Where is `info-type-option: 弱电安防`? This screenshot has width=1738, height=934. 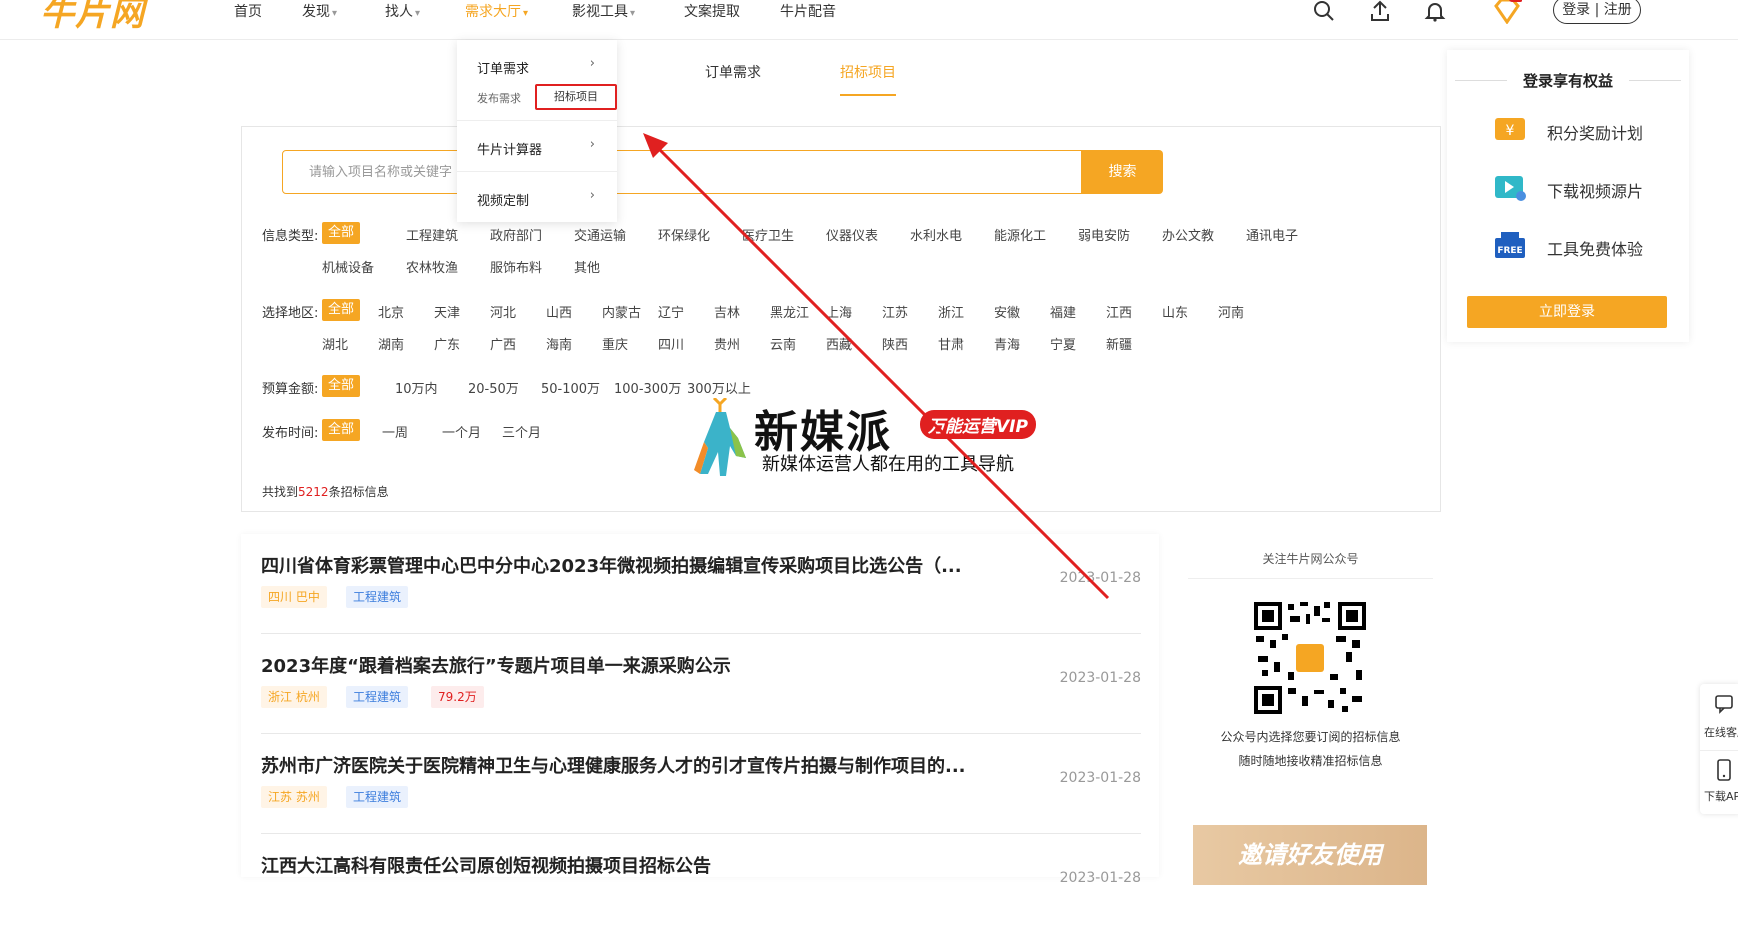
info-type-option: 弱电安防 is located at coordinates (1104, 234).